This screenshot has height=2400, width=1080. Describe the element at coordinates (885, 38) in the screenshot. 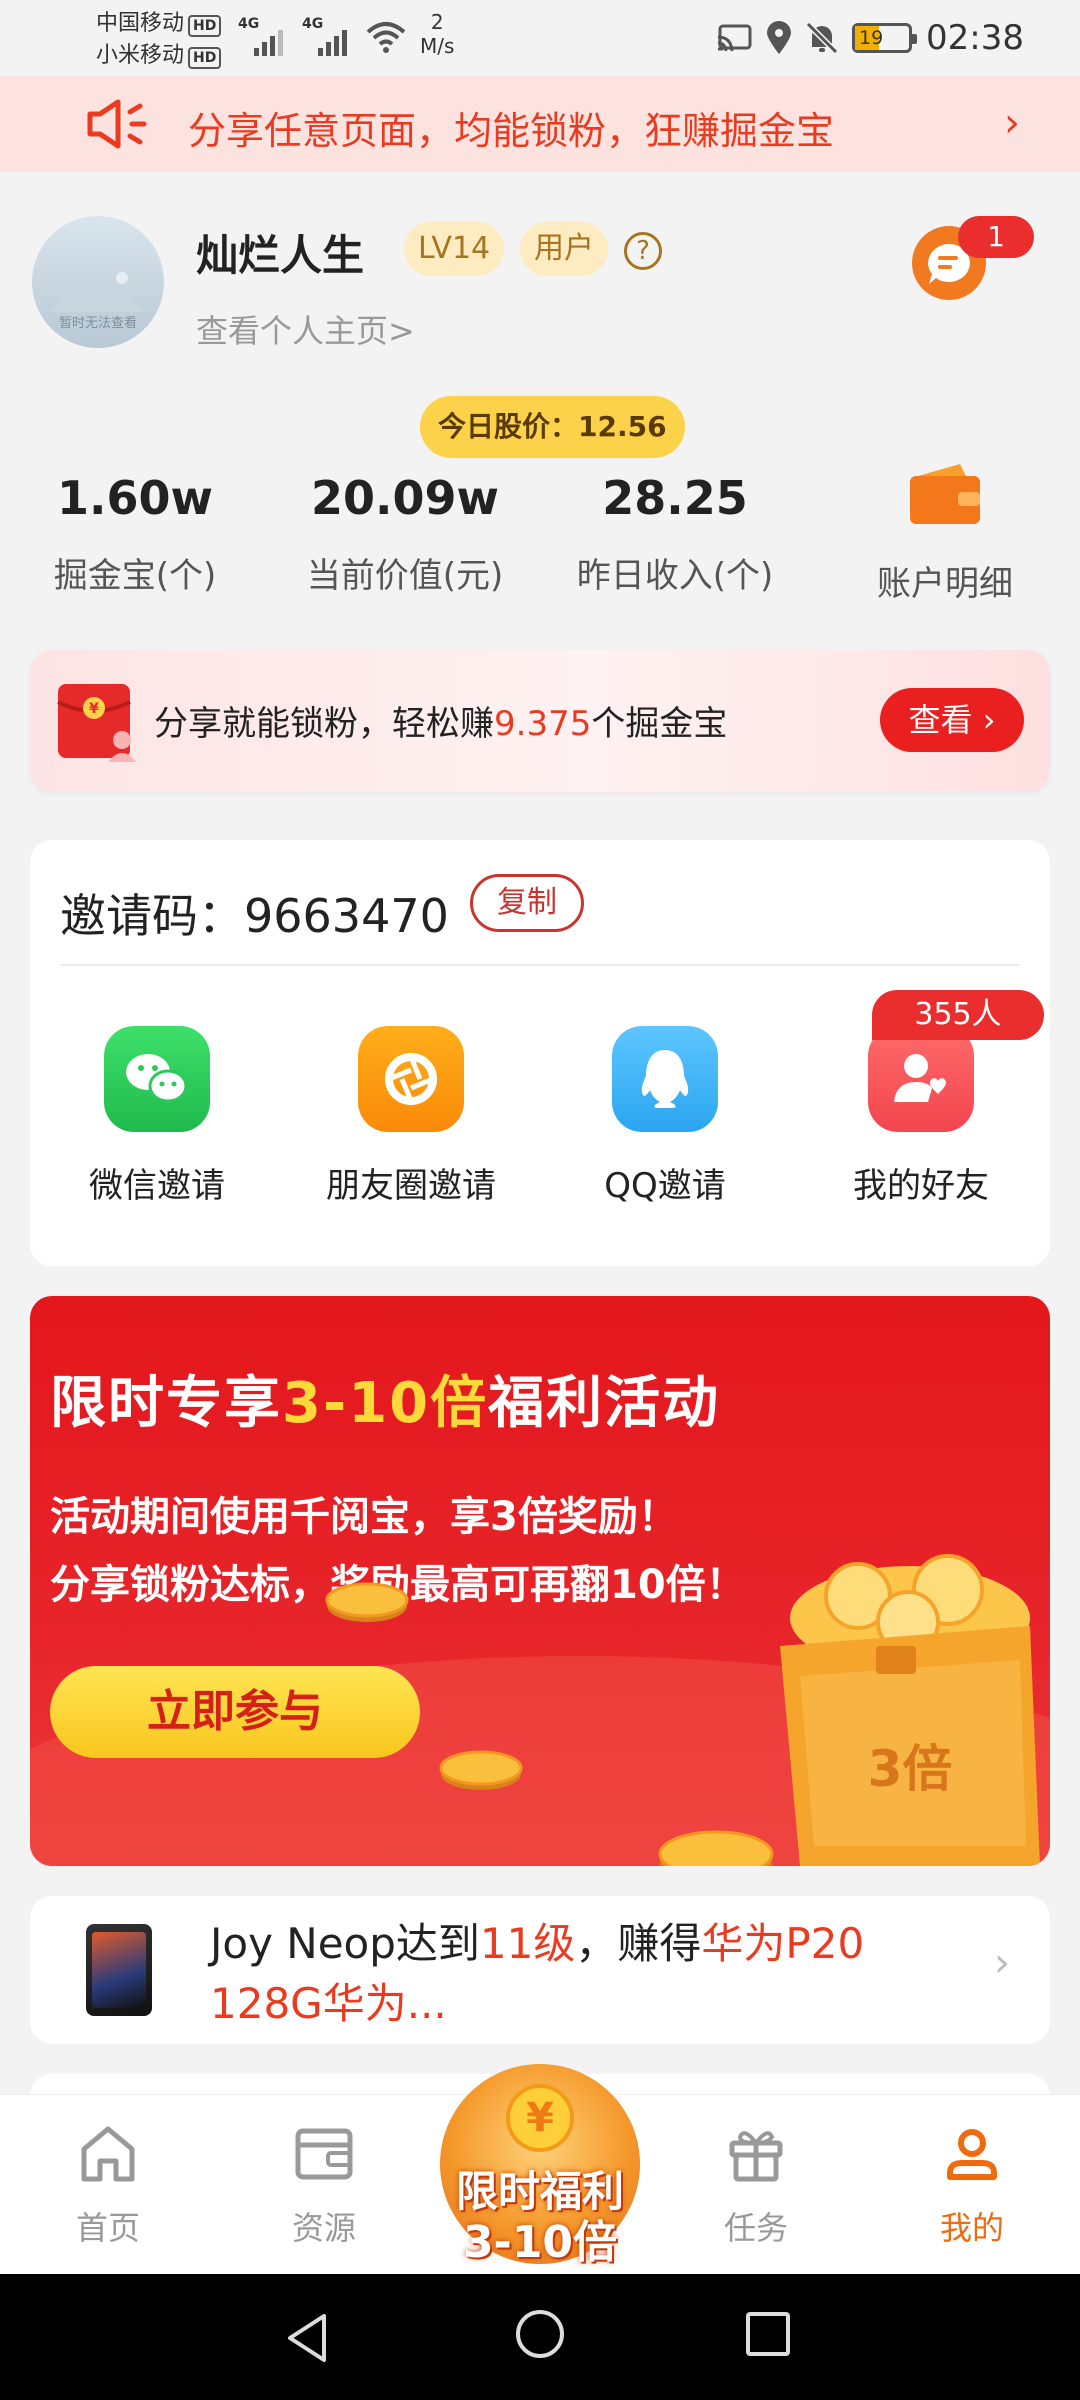

I see `battery-icon: 19` at that location.